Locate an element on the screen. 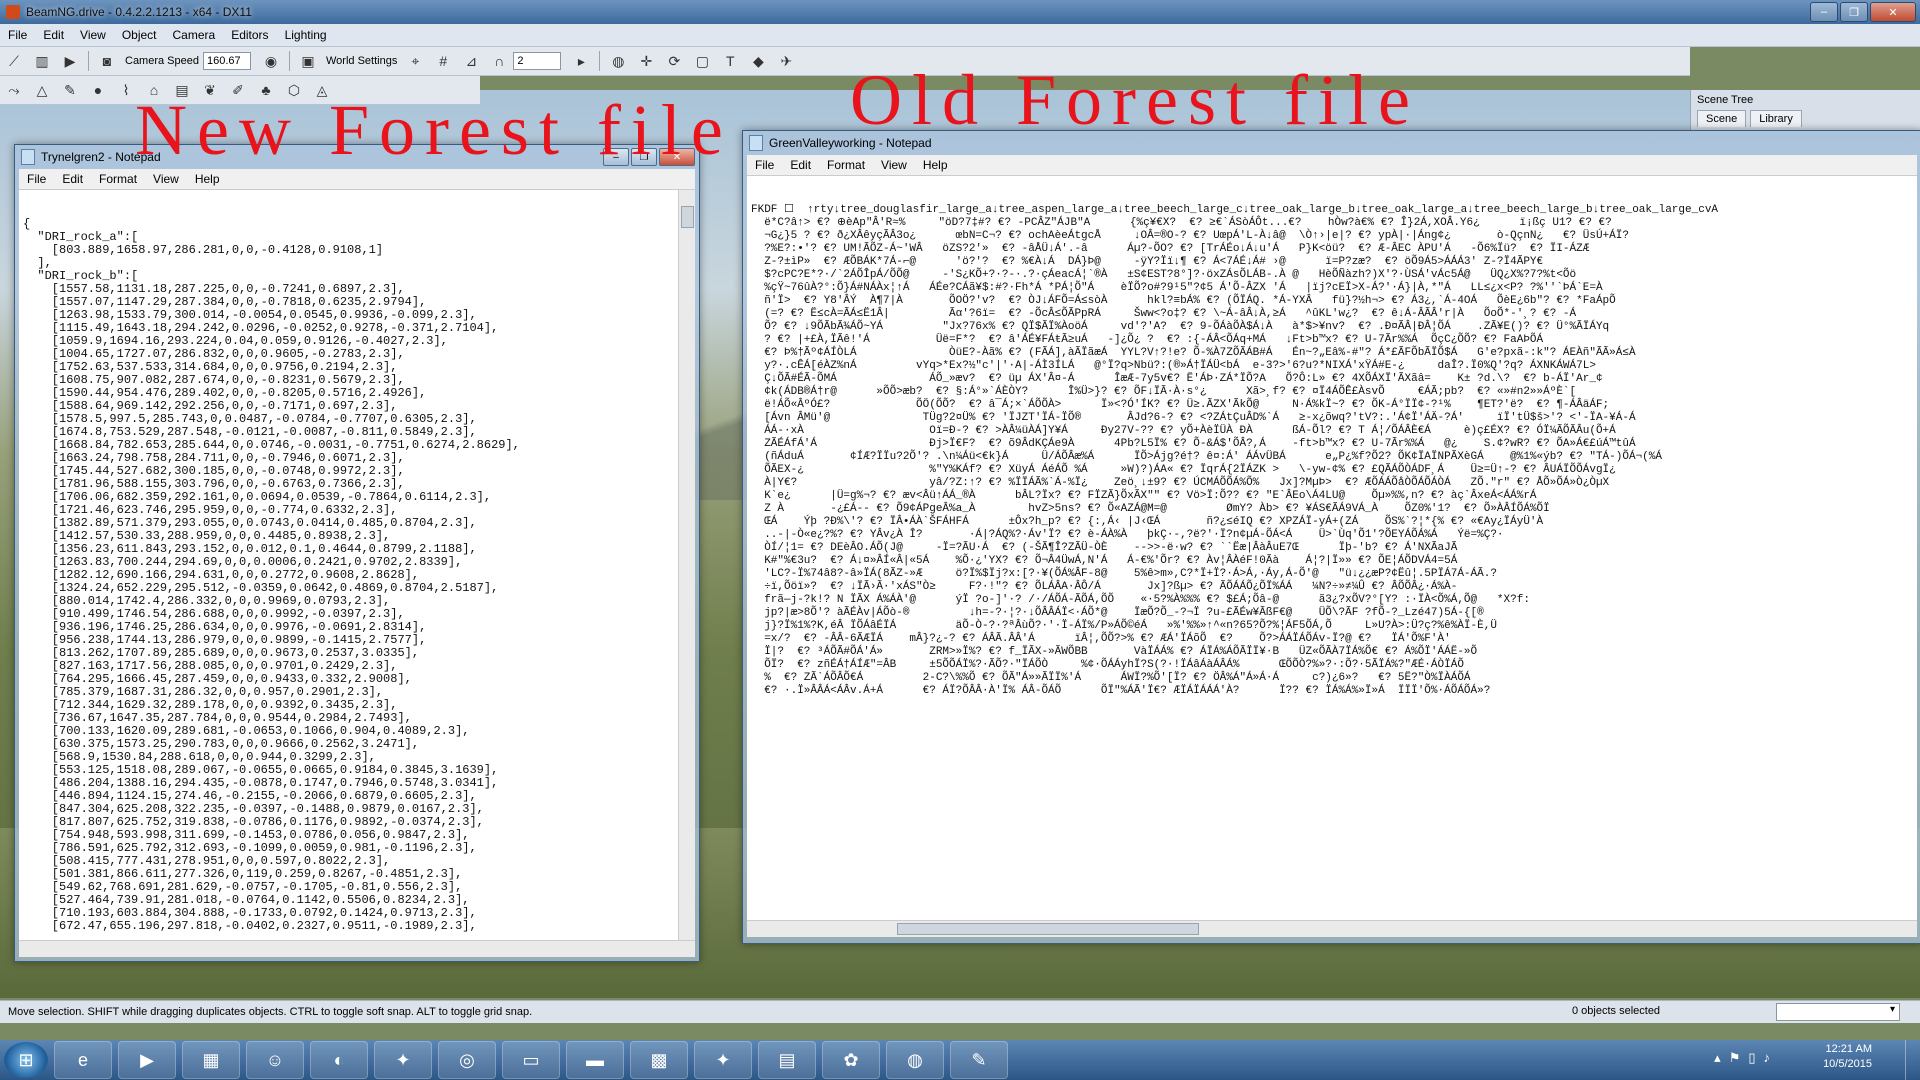 The width and height of the screenshot is (1920, 1080). snap-icon: ▣ is located at coordinates (308, 61).